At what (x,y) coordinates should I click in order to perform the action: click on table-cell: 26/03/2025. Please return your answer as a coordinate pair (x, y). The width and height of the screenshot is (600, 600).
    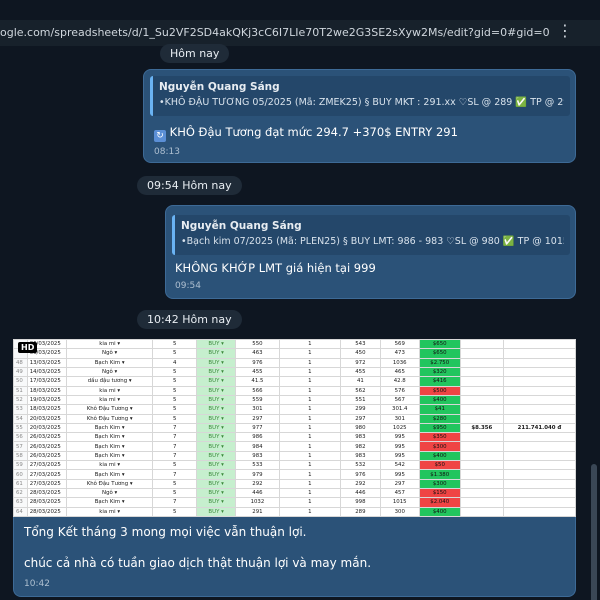
    Looking at the image, I should click on (47, 446).